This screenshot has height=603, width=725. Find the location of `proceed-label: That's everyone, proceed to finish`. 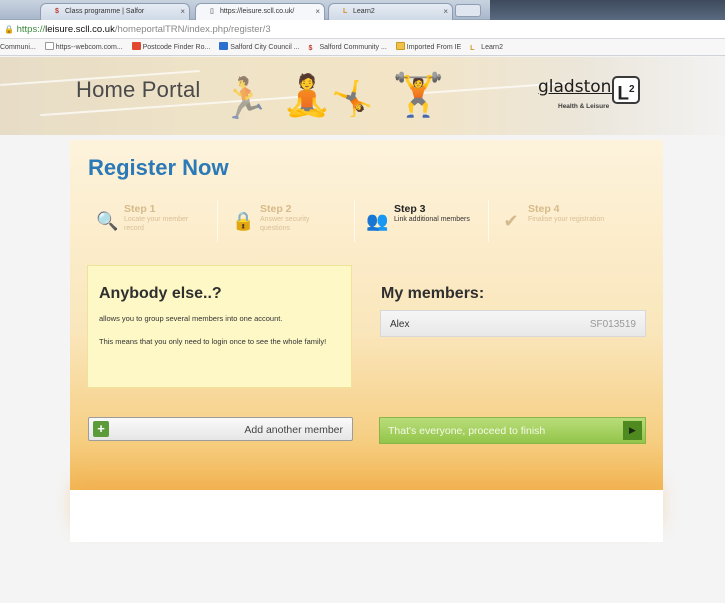

proceed-label: That's everyone, proceed to finish is located at coordinates (467, 431).